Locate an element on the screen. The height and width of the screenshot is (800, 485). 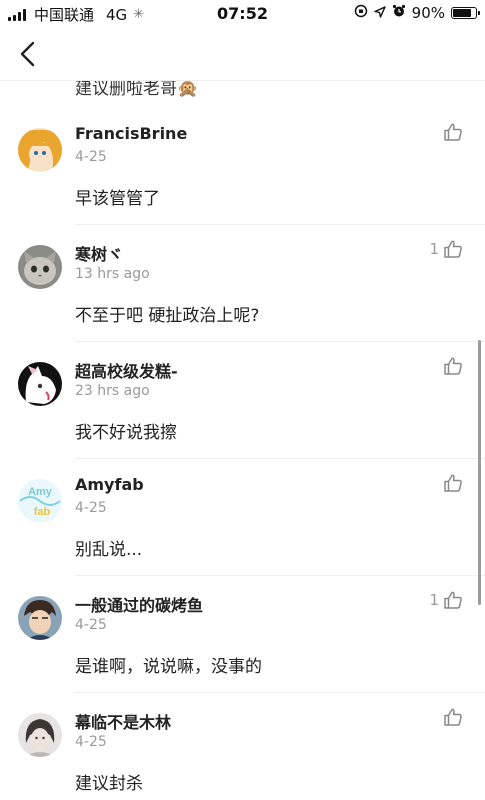
comment-item: FrancisBrine 4-25 早该管管了 is located at coordinates (242, 166).